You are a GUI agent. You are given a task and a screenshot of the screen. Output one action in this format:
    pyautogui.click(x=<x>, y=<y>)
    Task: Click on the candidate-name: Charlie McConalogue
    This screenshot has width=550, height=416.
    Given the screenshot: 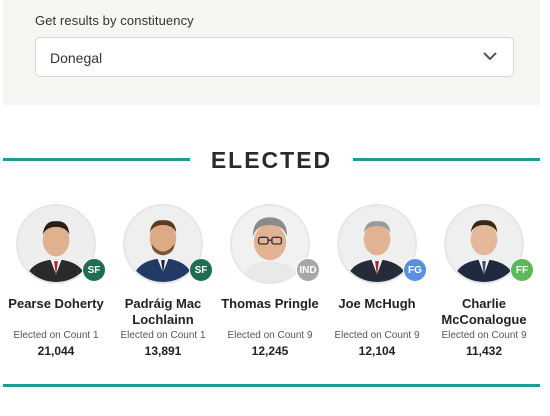 What is the action you would take?
    pyautogui.click(x=484, y=311)
    